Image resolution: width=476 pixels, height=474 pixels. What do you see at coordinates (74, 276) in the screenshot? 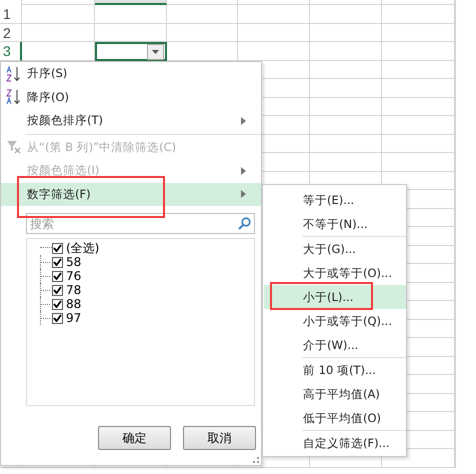
I see `value-label: 76` at bounding box center [74, 276].